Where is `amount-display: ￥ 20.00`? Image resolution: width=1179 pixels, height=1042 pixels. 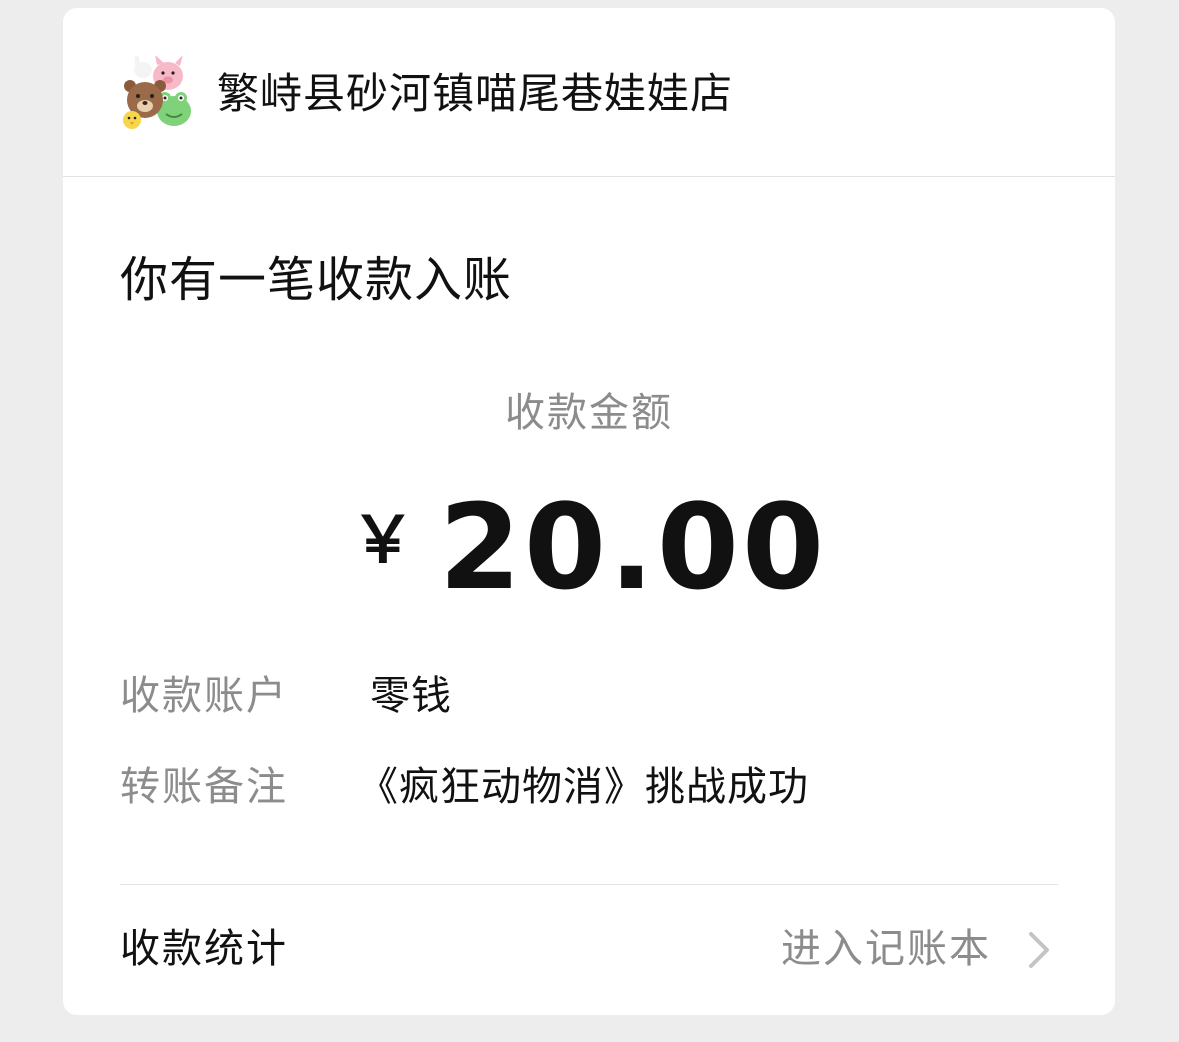 amount-display: ￥ 20.00 is located at coordinates (589, 547).